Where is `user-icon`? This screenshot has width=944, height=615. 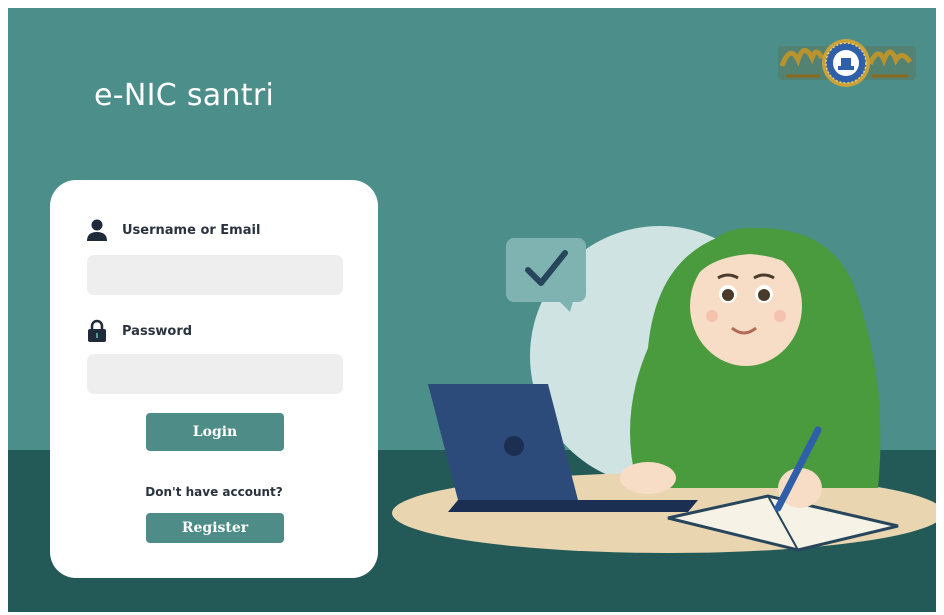 user-icon is located at coordinates (97, 230).